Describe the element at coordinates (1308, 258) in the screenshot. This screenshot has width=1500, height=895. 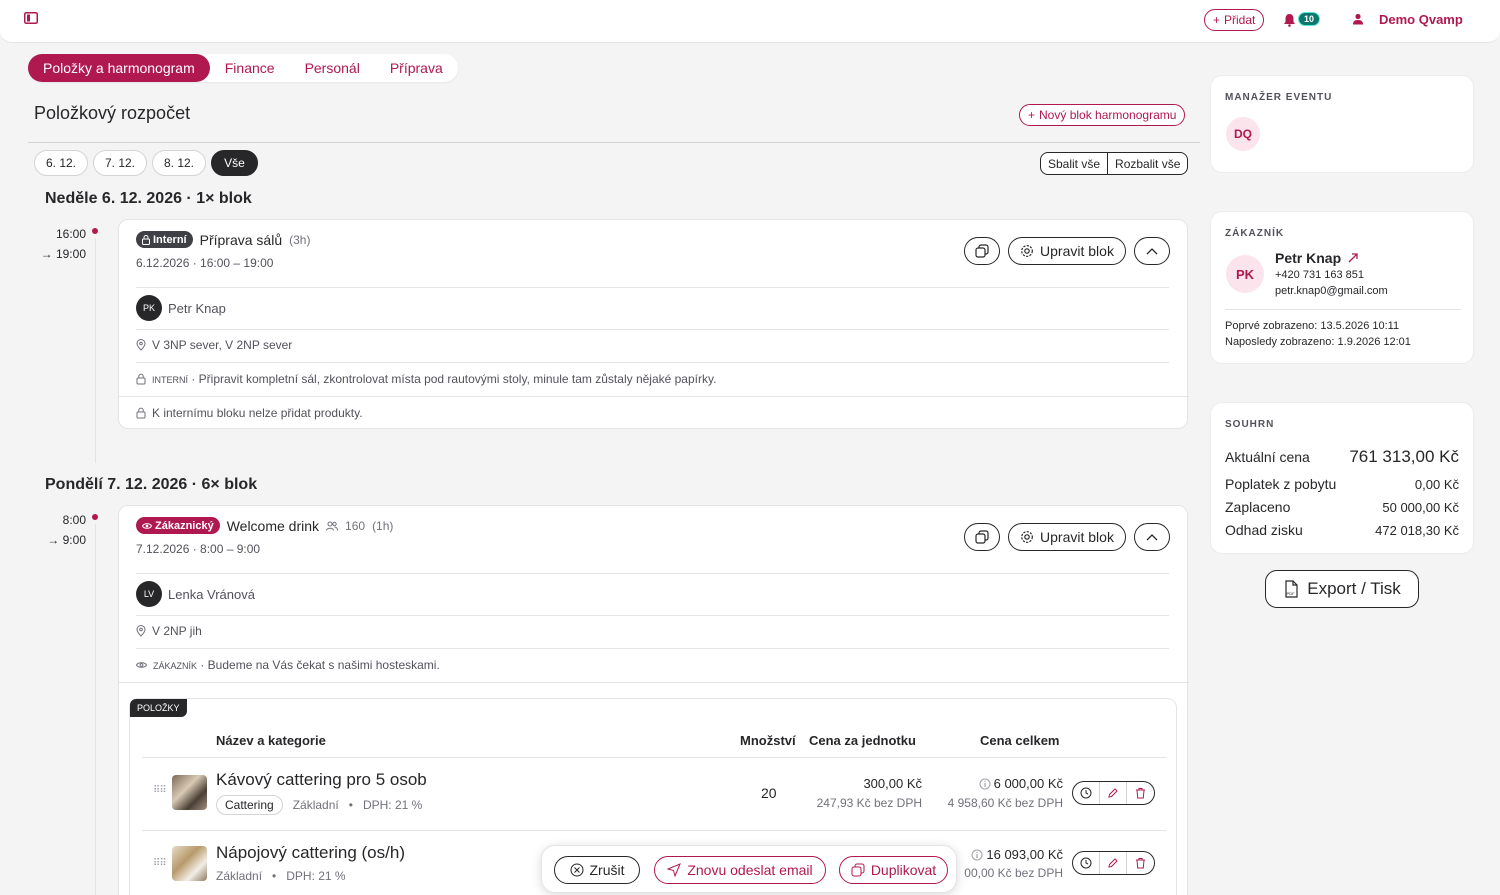
I see `customer-name: Petr Knap` at that location.